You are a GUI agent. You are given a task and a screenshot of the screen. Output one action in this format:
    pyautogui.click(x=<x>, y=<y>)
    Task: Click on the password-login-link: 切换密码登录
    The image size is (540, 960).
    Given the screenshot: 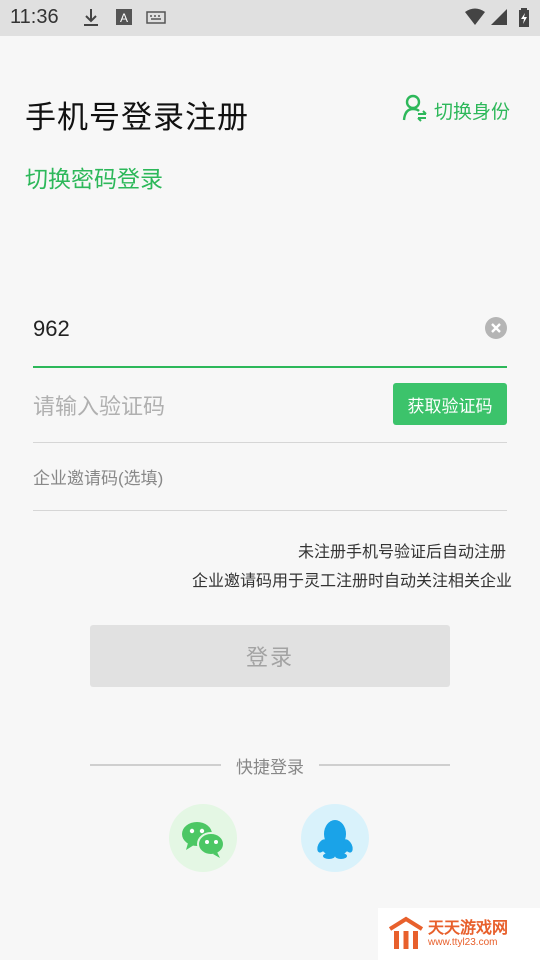 What is the action you would take?
    pyautogui.click(x=94, y=177)
    